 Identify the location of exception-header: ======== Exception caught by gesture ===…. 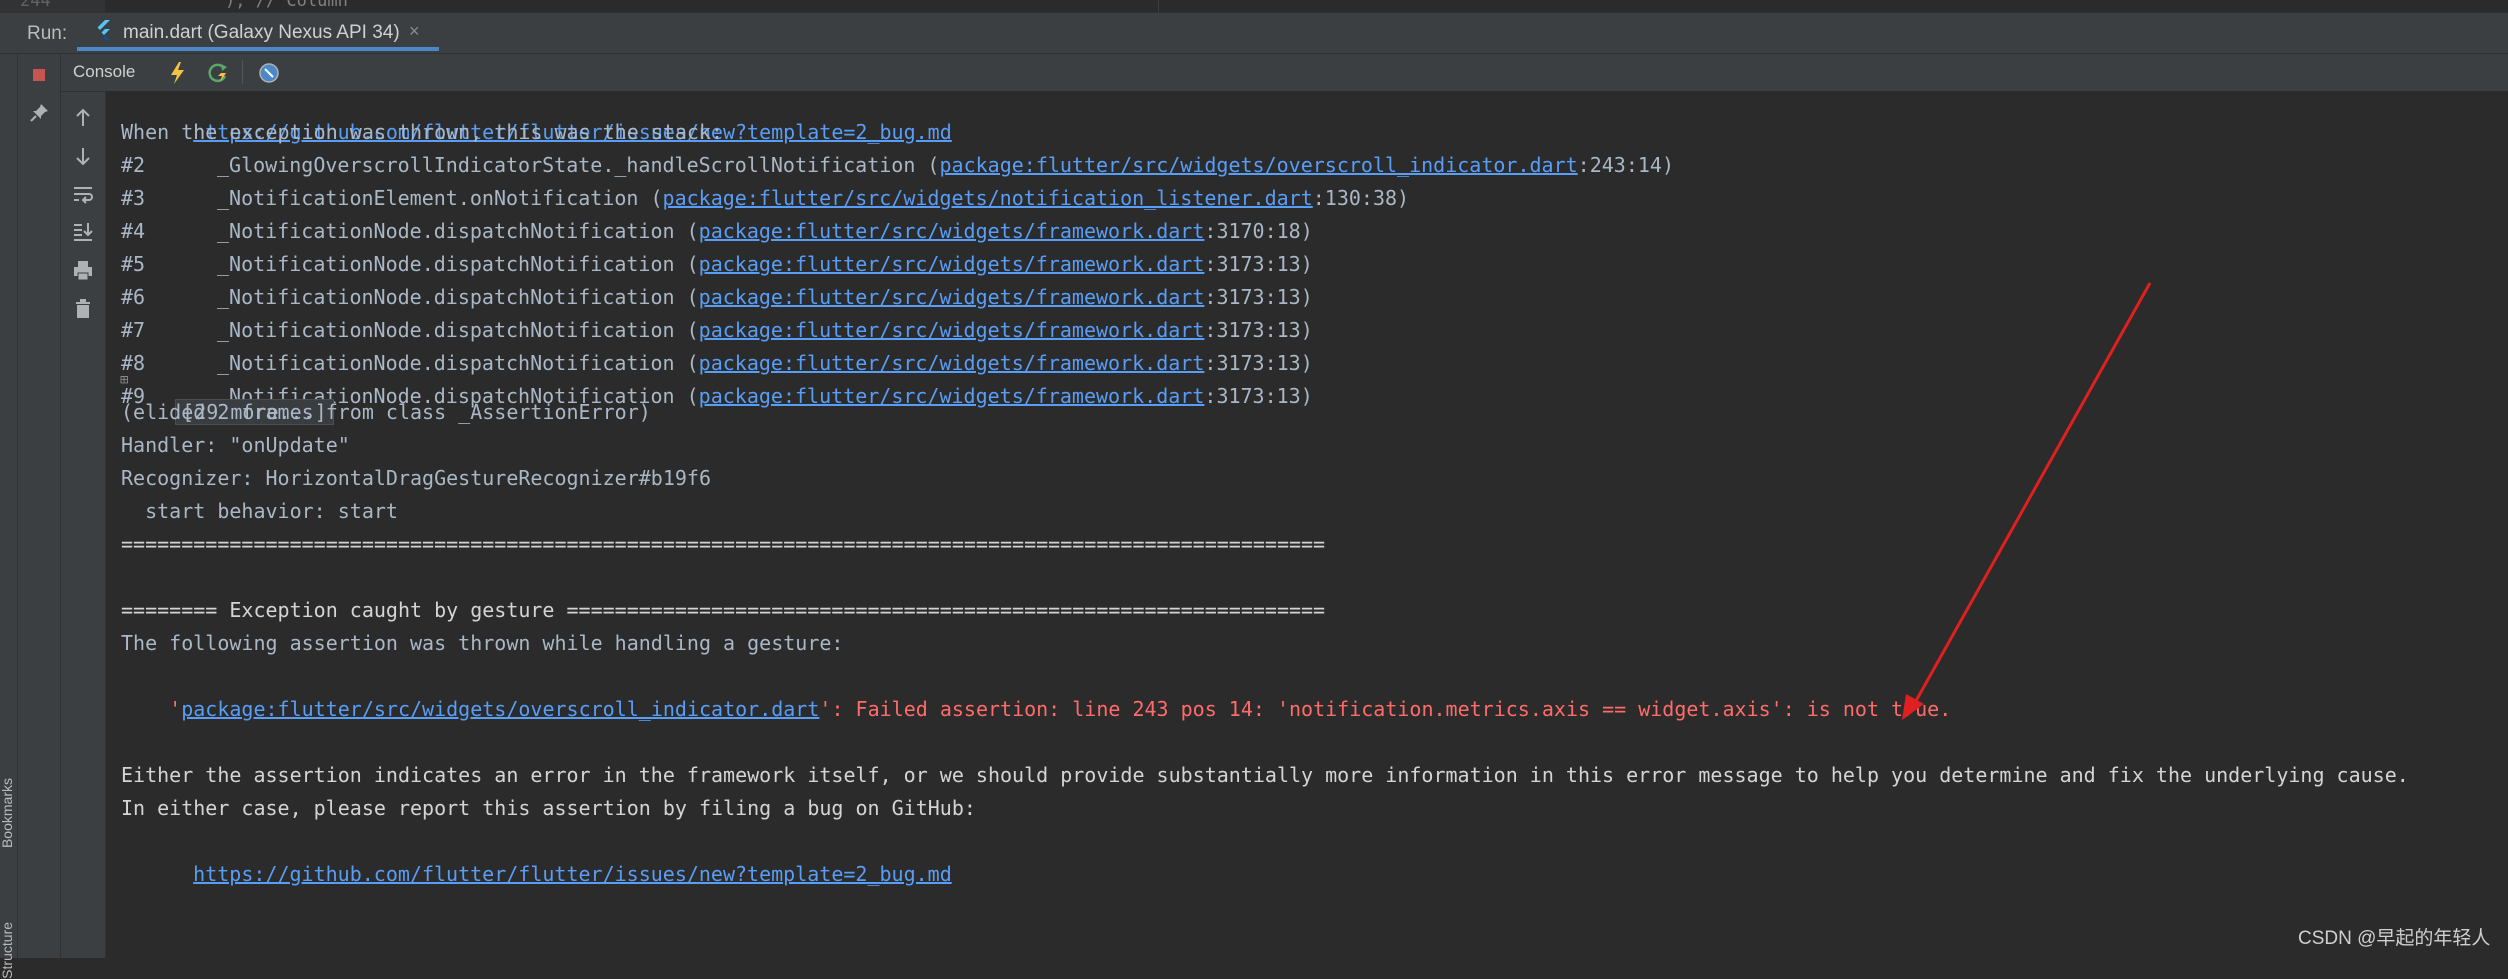
(723, 610).